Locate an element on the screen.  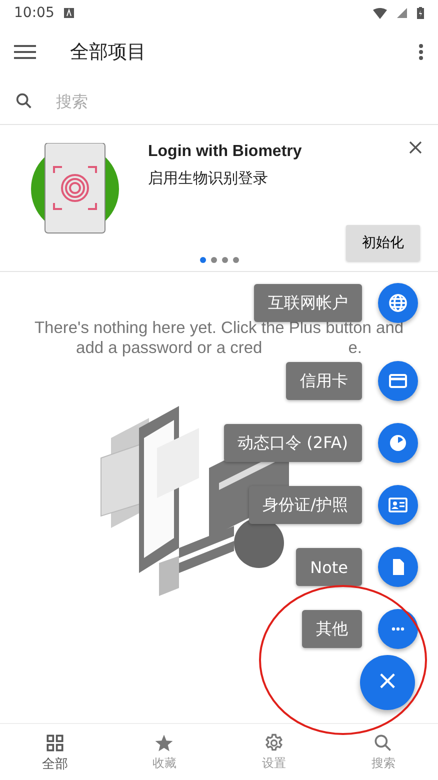
id-card-icon is located at coordinates (398, 505).